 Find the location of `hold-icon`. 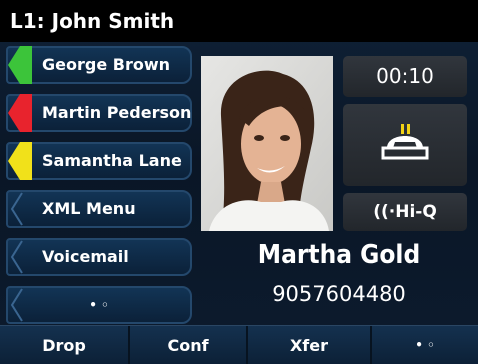

hold-icon is located at coordinates (405, 157).